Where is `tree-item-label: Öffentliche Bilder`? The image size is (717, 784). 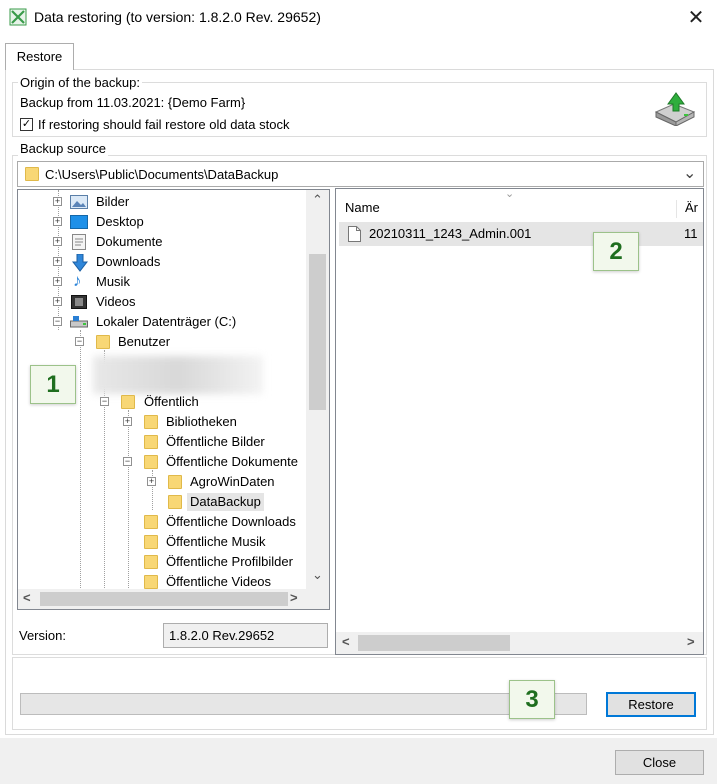 tree-item-label: Öffentliche Bilder is located at coordinates (215, 441).